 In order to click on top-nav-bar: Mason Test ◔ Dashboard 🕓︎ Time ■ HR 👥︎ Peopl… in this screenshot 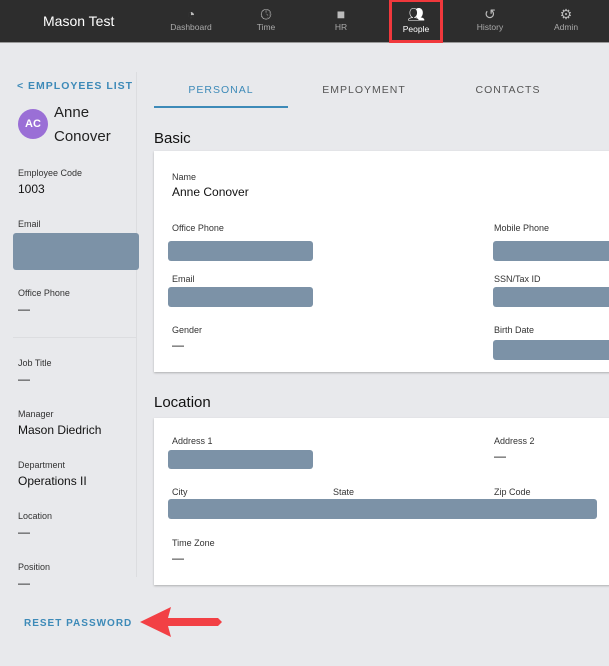, I will do `click(304, 21)`.